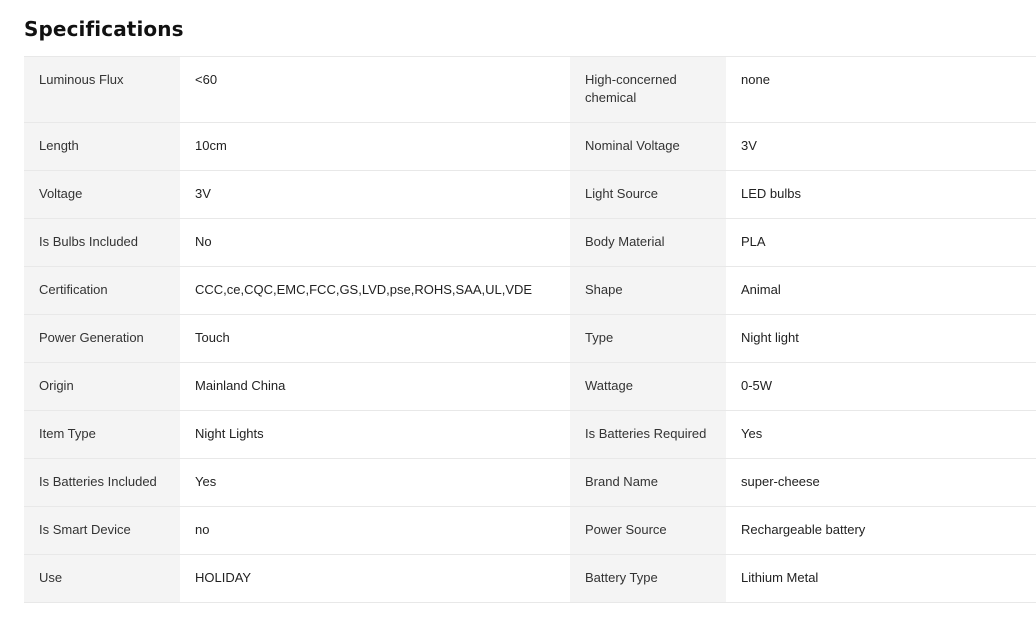 The height and width of the screenshot is (618, 1036). Describe the element at coordinates (881, 338) in the screenshot. I see `spec-value: Night light` at that location.